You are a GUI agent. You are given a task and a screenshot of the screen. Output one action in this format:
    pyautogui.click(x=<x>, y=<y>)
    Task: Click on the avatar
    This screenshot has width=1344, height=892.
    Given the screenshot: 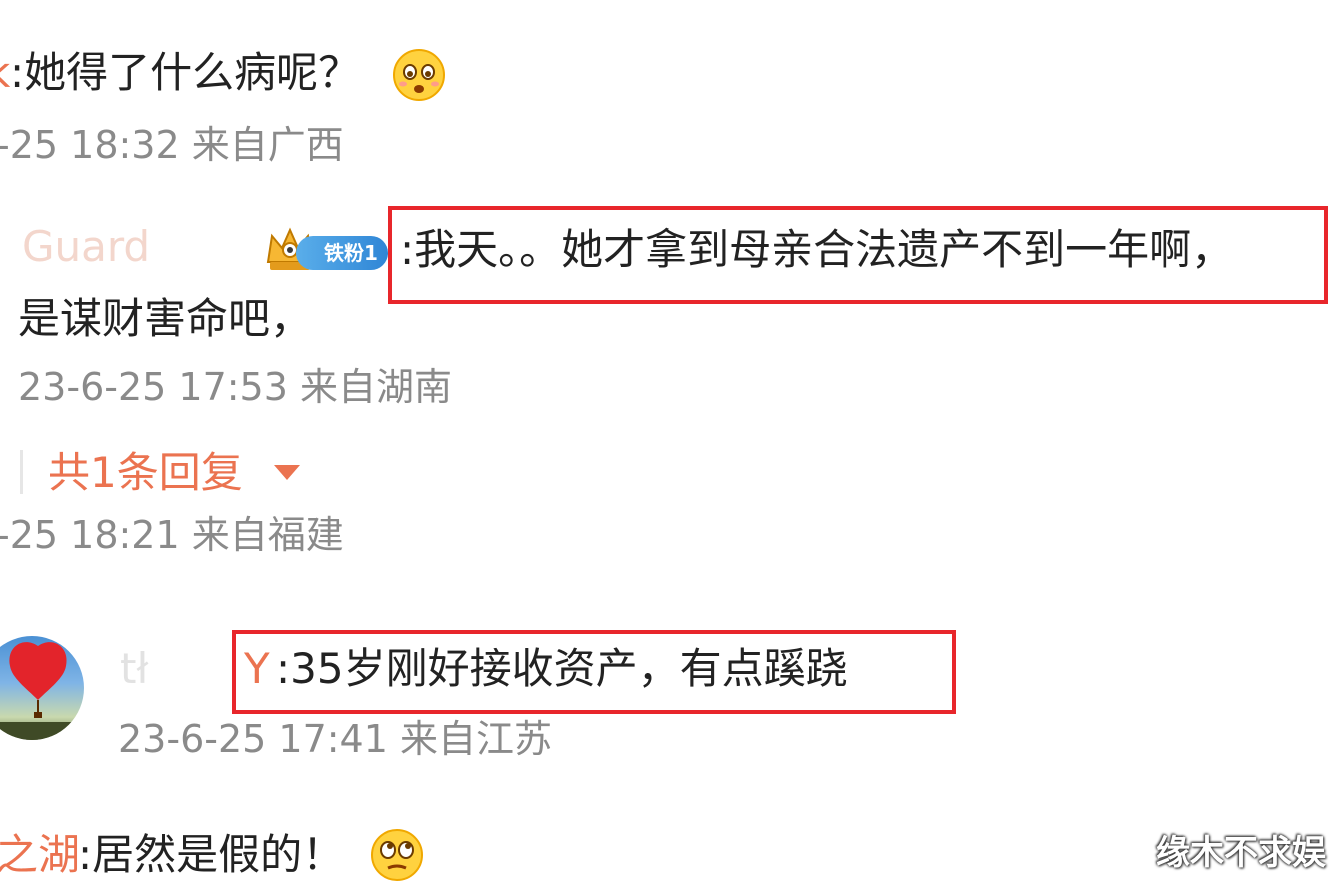 What is the action you would take?
    pyautogui.click(x=42, y=688)
    